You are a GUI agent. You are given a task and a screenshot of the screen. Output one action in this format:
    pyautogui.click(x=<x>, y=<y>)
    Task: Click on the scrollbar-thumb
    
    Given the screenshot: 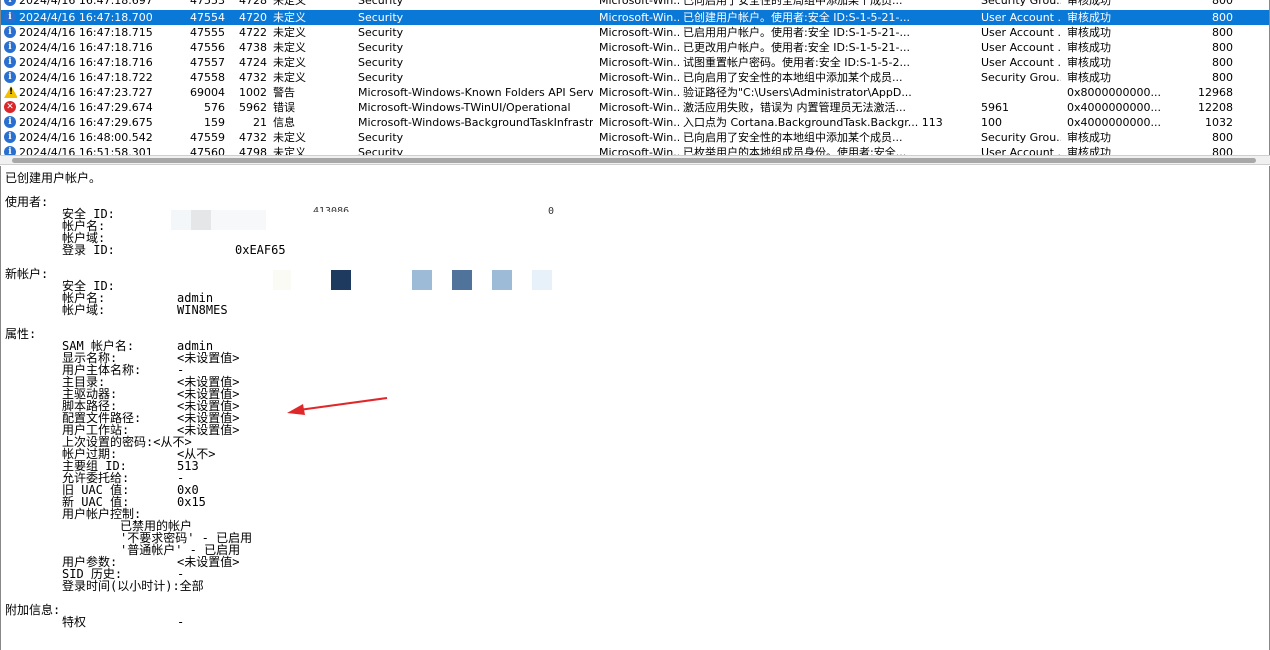 What is the action you would take?
    pyautogui.click(x=634, y=160)
    